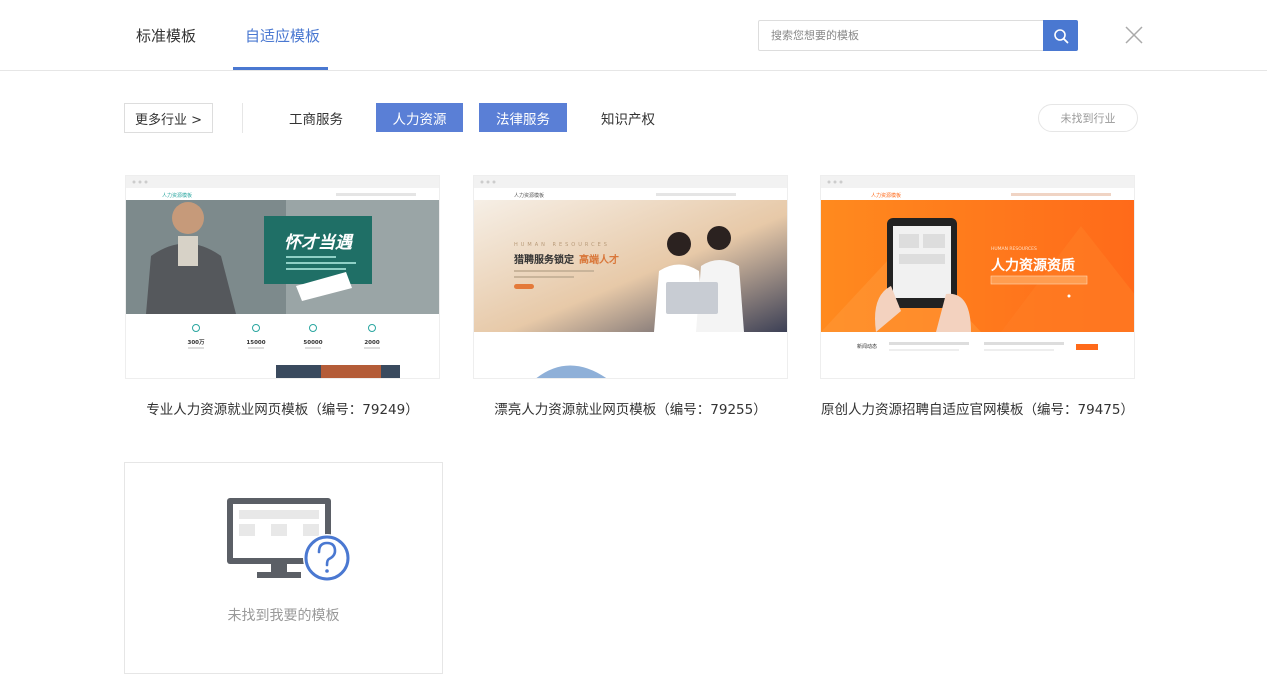 This screenshot has width=1267, height=677. What do you see at coordinates (283, 616) in the screenshot?
I see `template-not-found-label: 未找到我要的模板` at bounding box center [283, 616].